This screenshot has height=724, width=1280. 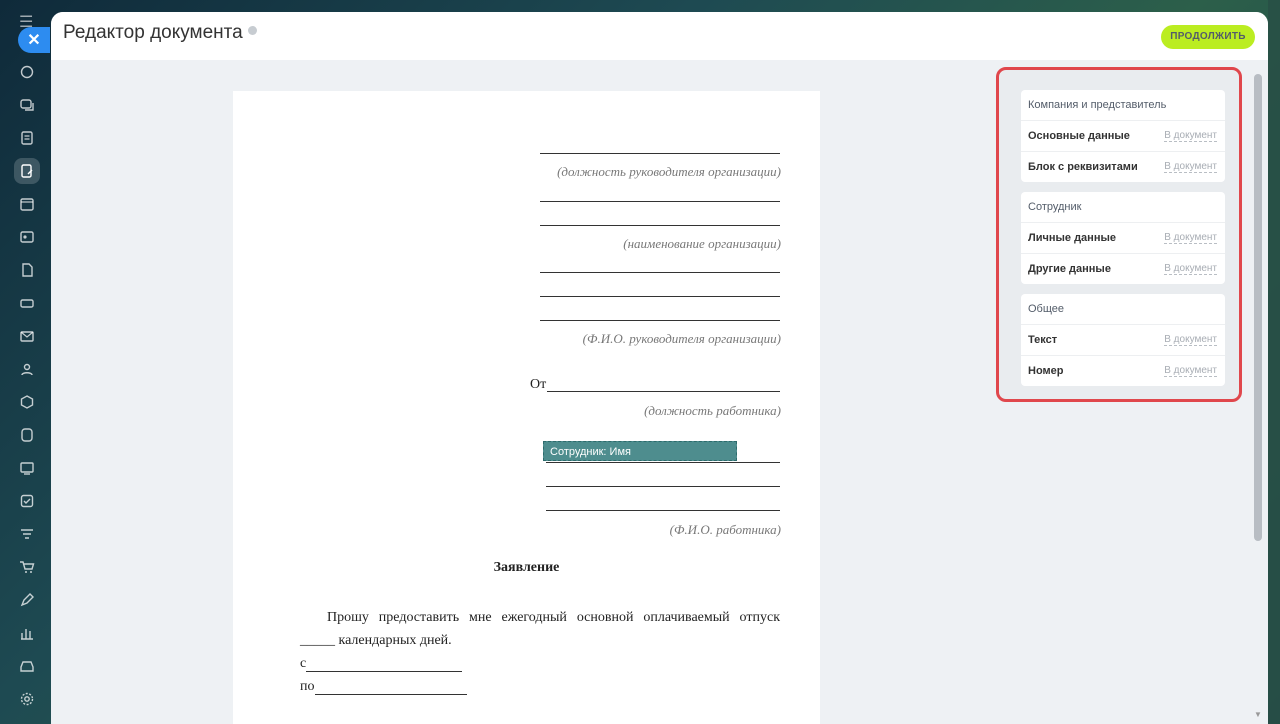 I want to click on close-slider-button: ✕, so click(x=34, y=40).